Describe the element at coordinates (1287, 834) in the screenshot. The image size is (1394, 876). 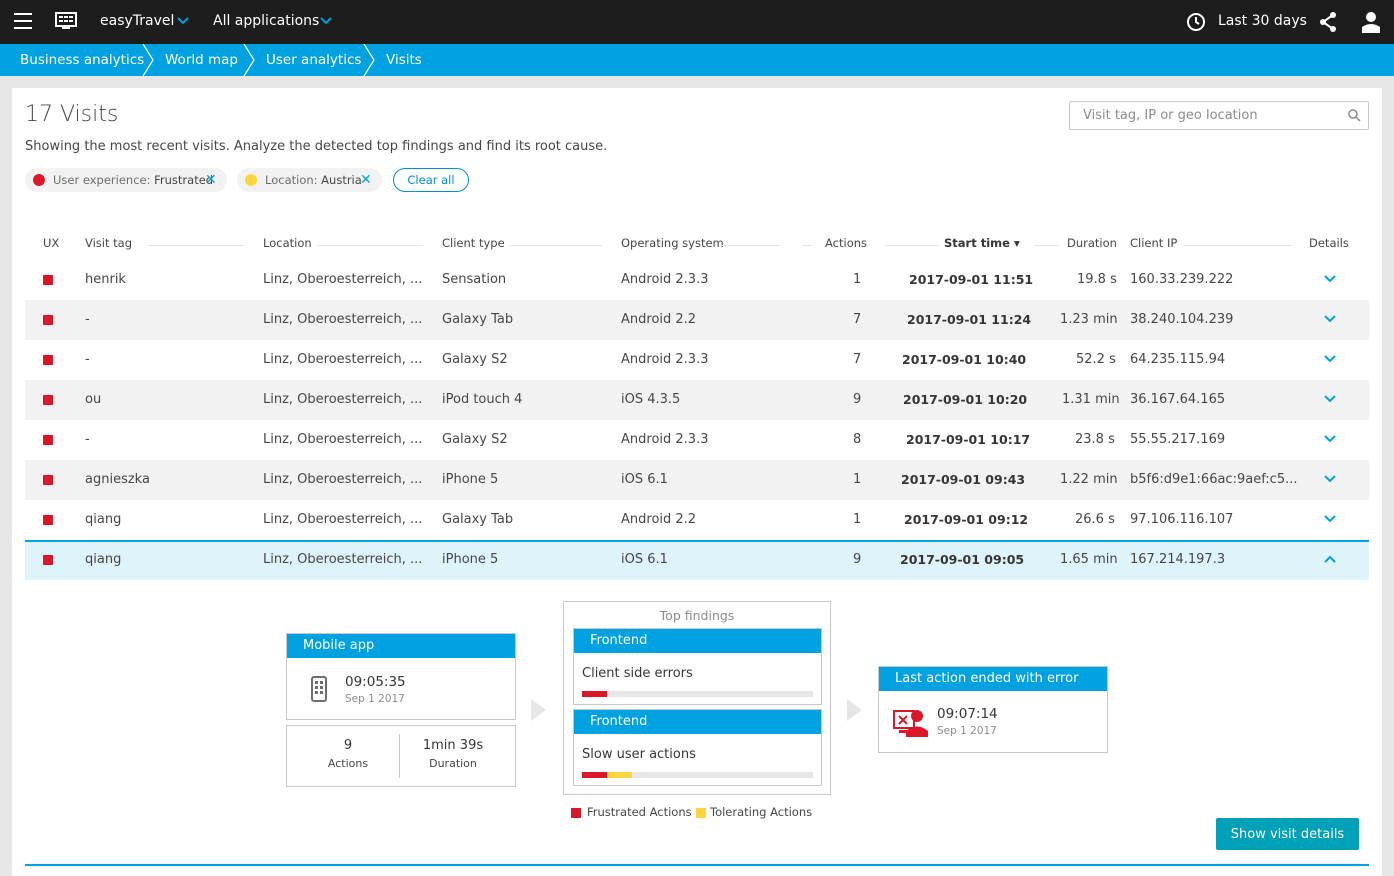
I see `show-visit-details-button: Show visit details` at that location.